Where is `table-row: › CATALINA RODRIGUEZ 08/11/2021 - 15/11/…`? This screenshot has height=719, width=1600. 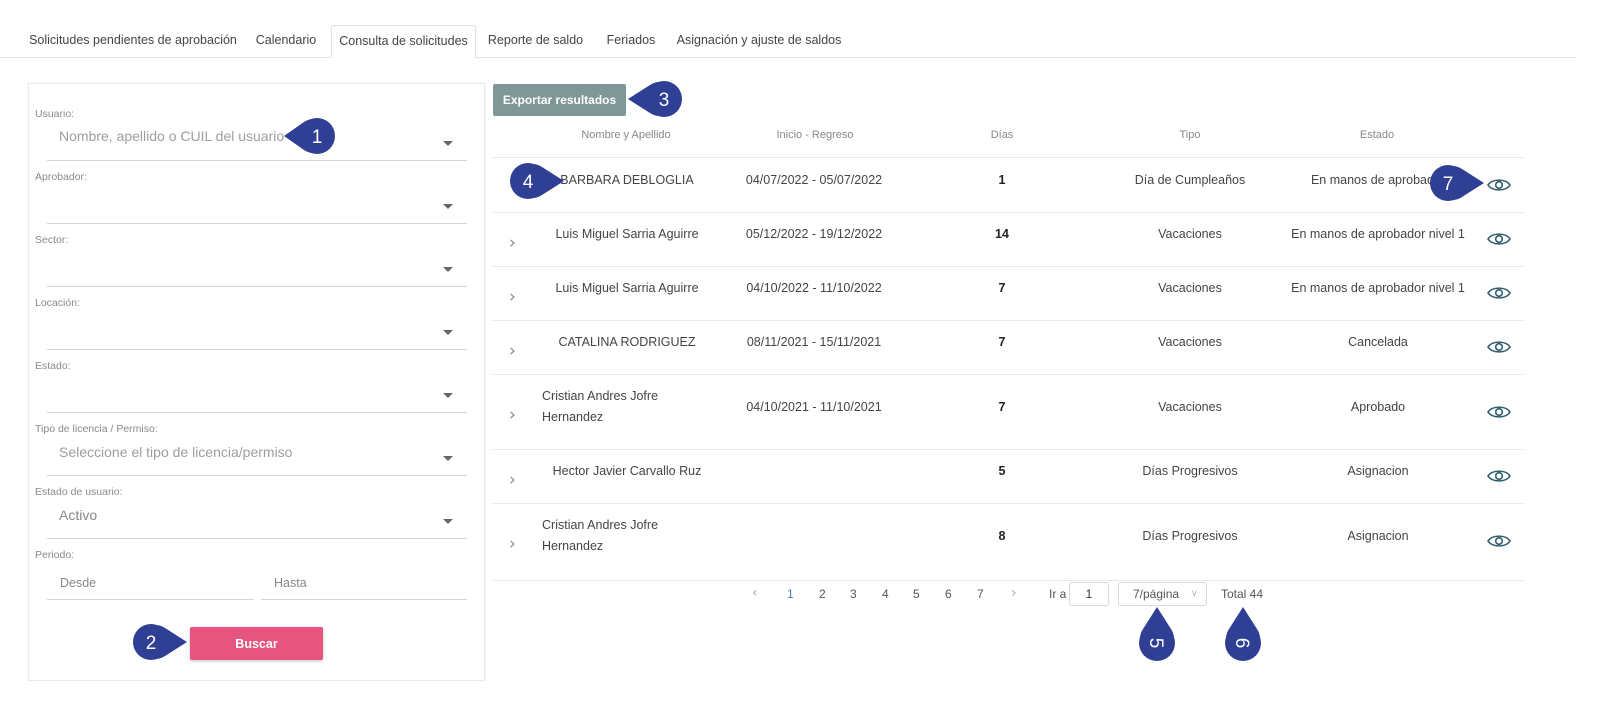 table-row: › CATALINA RODRIGUEZ 08/11/2021 - 15/11/… is located at coordinates (1008, 347).